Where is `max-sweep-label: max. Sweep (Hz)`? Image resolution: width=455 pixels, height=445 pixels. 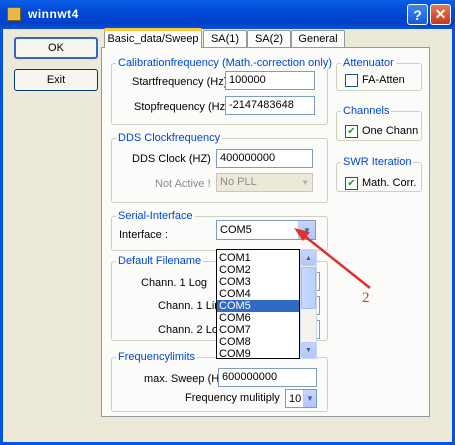
max-sweep-label: max. Sweep (Hz) is located at coordinates (186, 379).